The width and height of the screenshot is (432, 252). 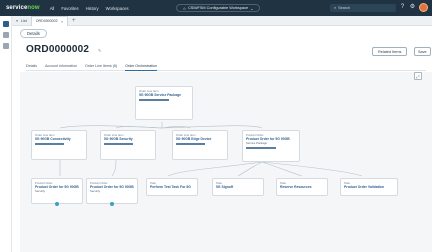 What do you see at coordinates (422, 51) in the screenshot?
I see `save-button: Save` at bounding box center [422, 51].